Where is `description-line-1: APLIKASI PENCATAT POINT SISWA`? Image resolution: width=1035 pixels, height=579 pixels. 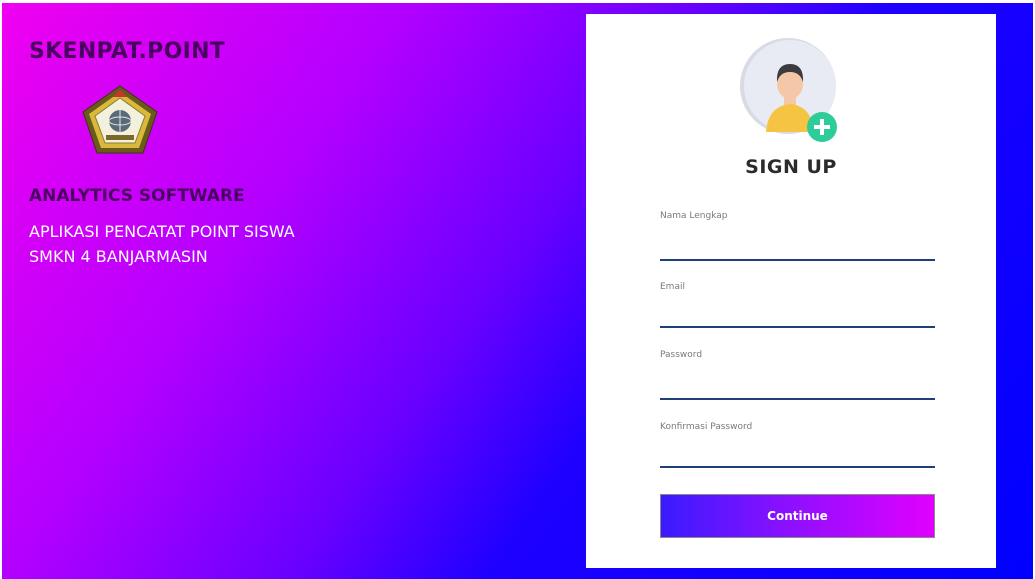
description-line-1: APLIKASI PENCATAT POINT SISWA is located at coordinates (162, 231).